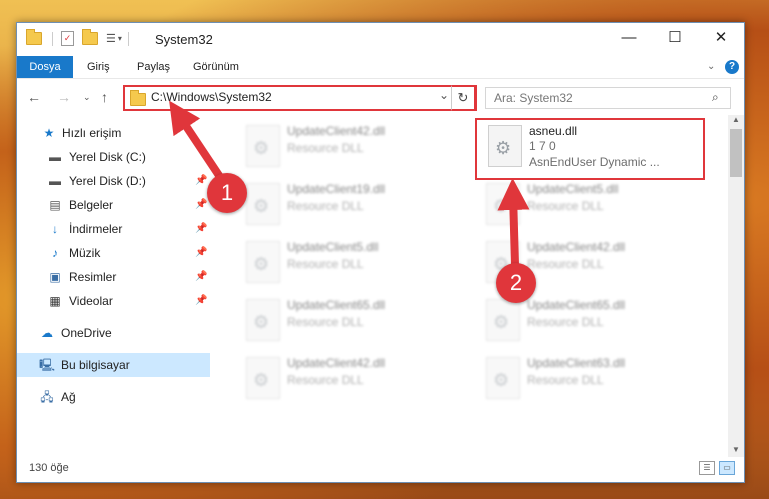  Describe the element at coordinates (516, 283) in the screenshot. I see `step-badge-2: 2` at that location.